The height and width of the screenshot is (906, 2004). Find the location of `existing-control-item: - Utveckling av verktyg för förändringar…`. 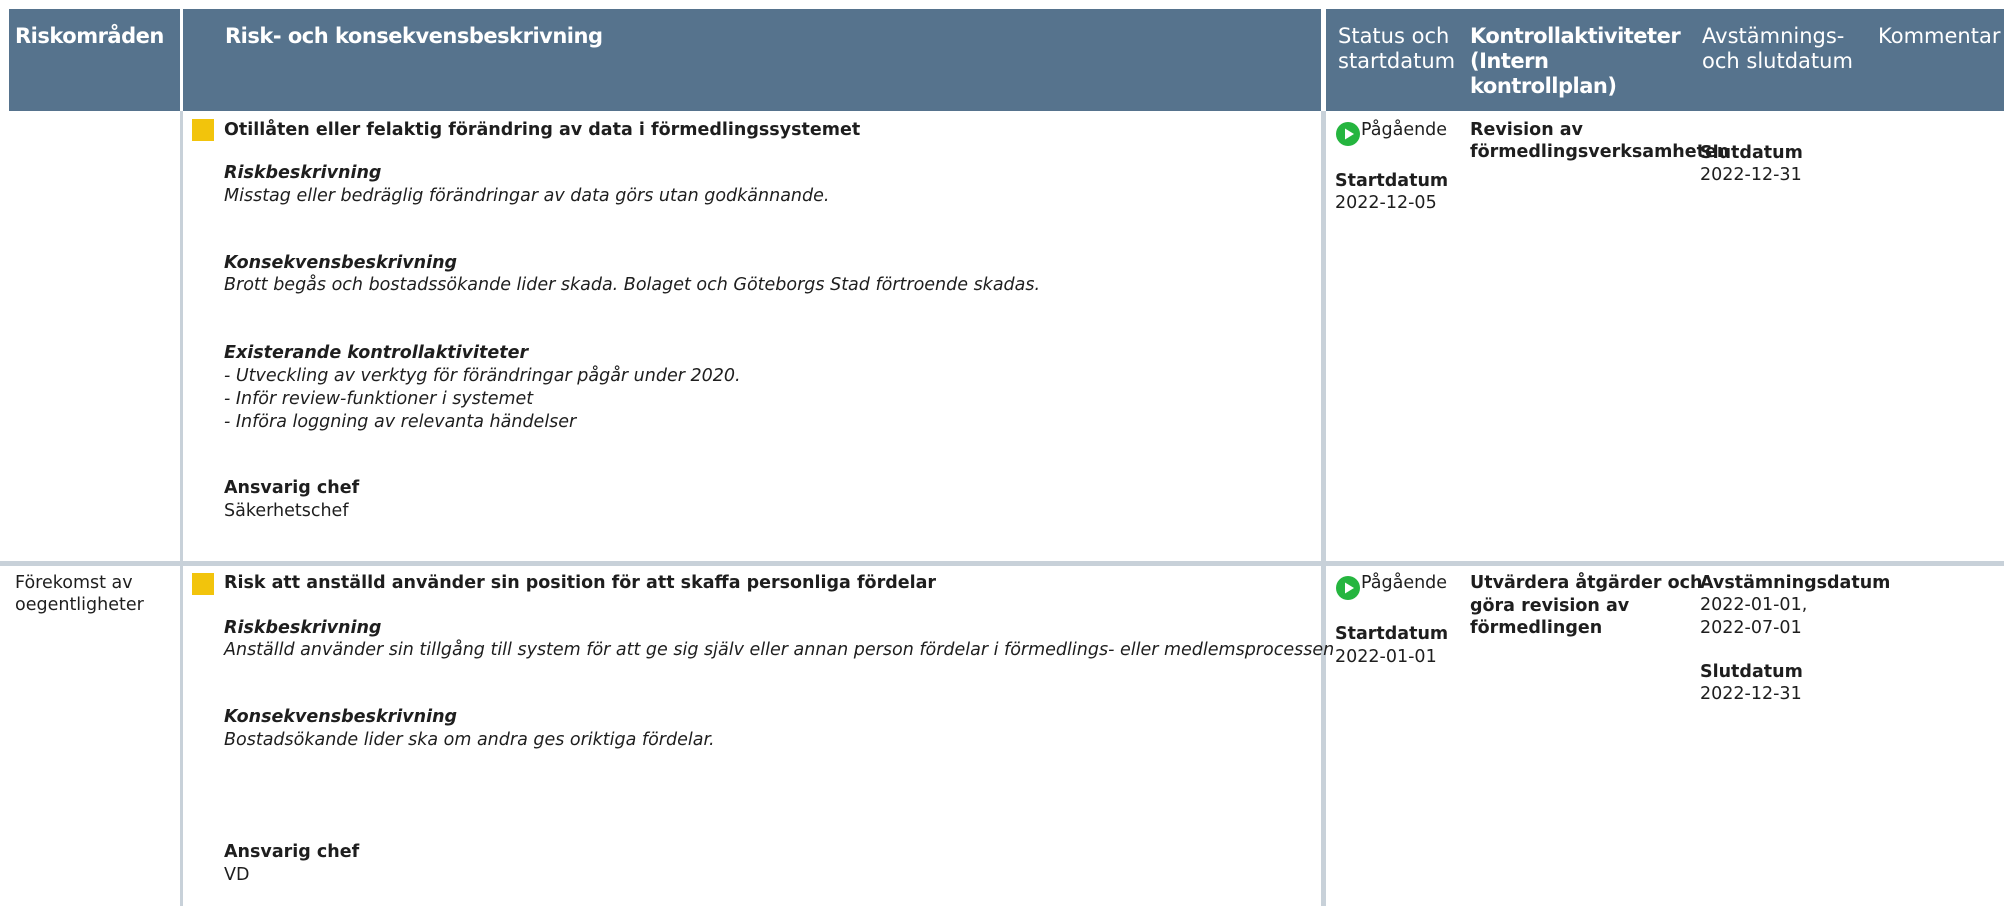

existing-control-item: - Utveckling av verktyg för förändringar… is located at coordinates (482, 376).